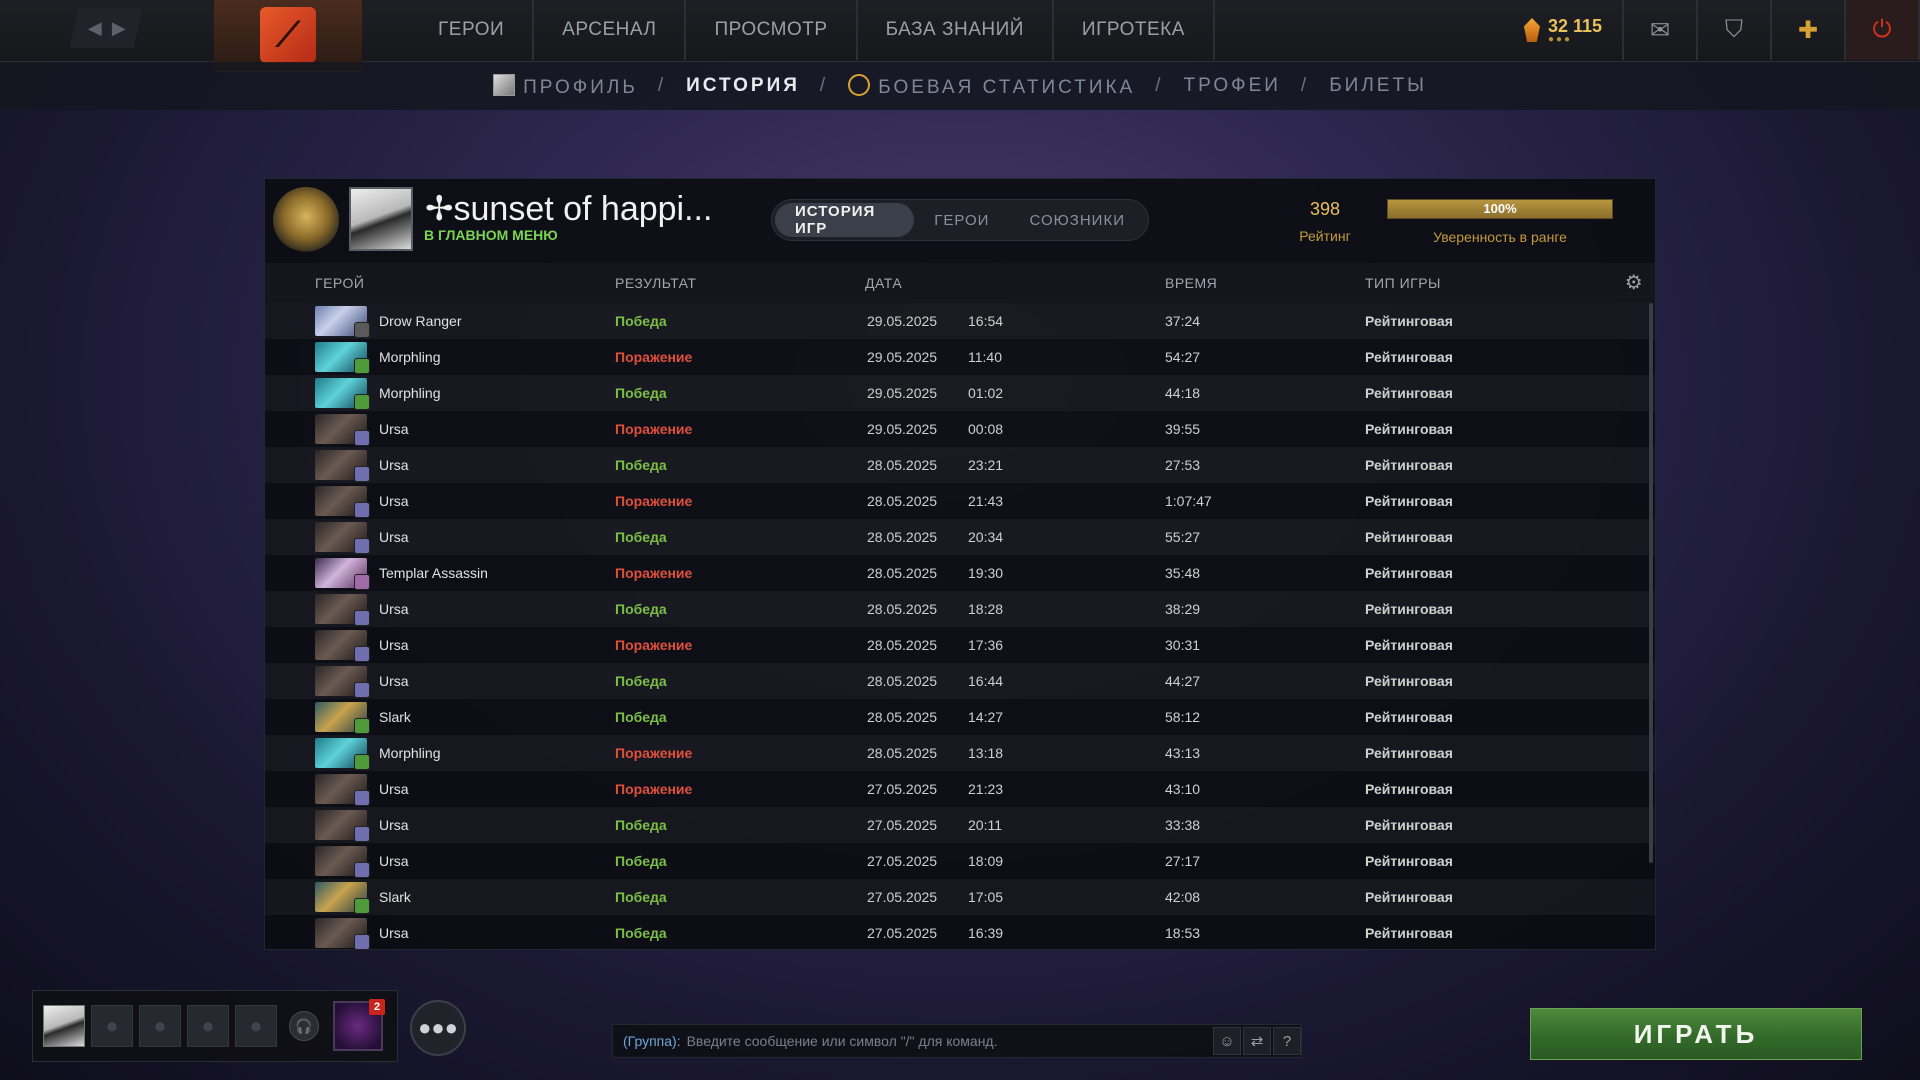 The height and width of the screenshot is (1080, 1920). I want to click on table-header: ГЕРОЙ РЕЗУЛЬТАТ ДАТА ВРЕМЯ ТИП ИГРЫ ⚙, so click(960, 283).